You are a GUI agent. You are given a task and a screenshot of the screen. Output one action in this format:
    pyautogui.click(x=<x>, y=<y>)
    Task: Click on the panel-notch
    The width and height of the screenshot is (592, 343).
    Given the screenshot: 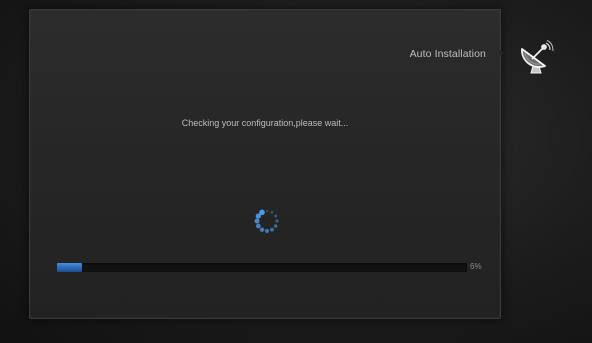 What is the action you would take?
    pyautogui.click(x=500, y=53)
    